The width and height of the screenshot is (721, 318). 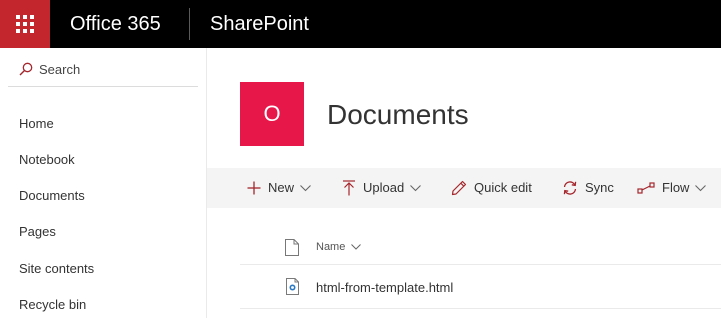 What do you see at coordinates (599, 187) in the screenshot?
I see `sync-label: Sync` at bounding box center [599, 187].